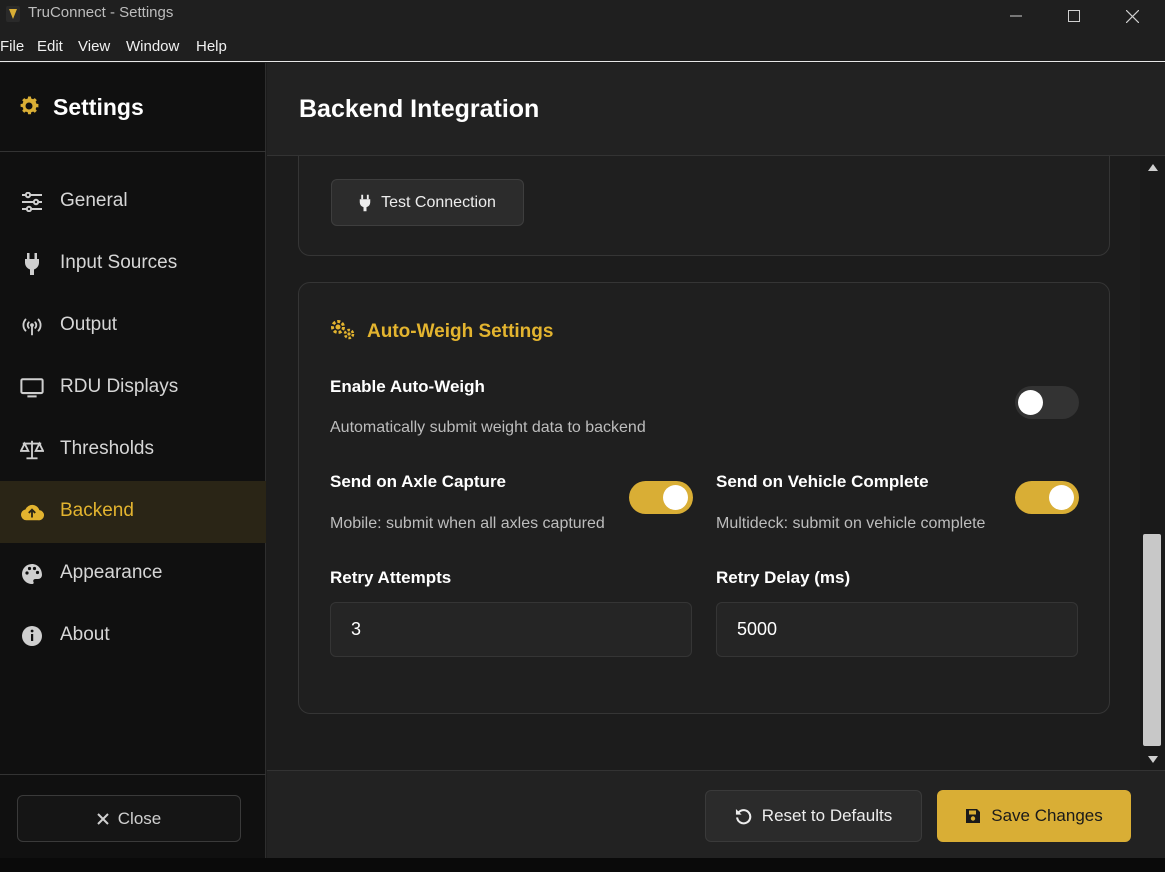 The width and height of the screenshot is (1165, 872). What do you see at coordinates (119, 386) in the screenshot?
I see `sidebar-item-label: RDU Displays` at bounding box center [119, 386].